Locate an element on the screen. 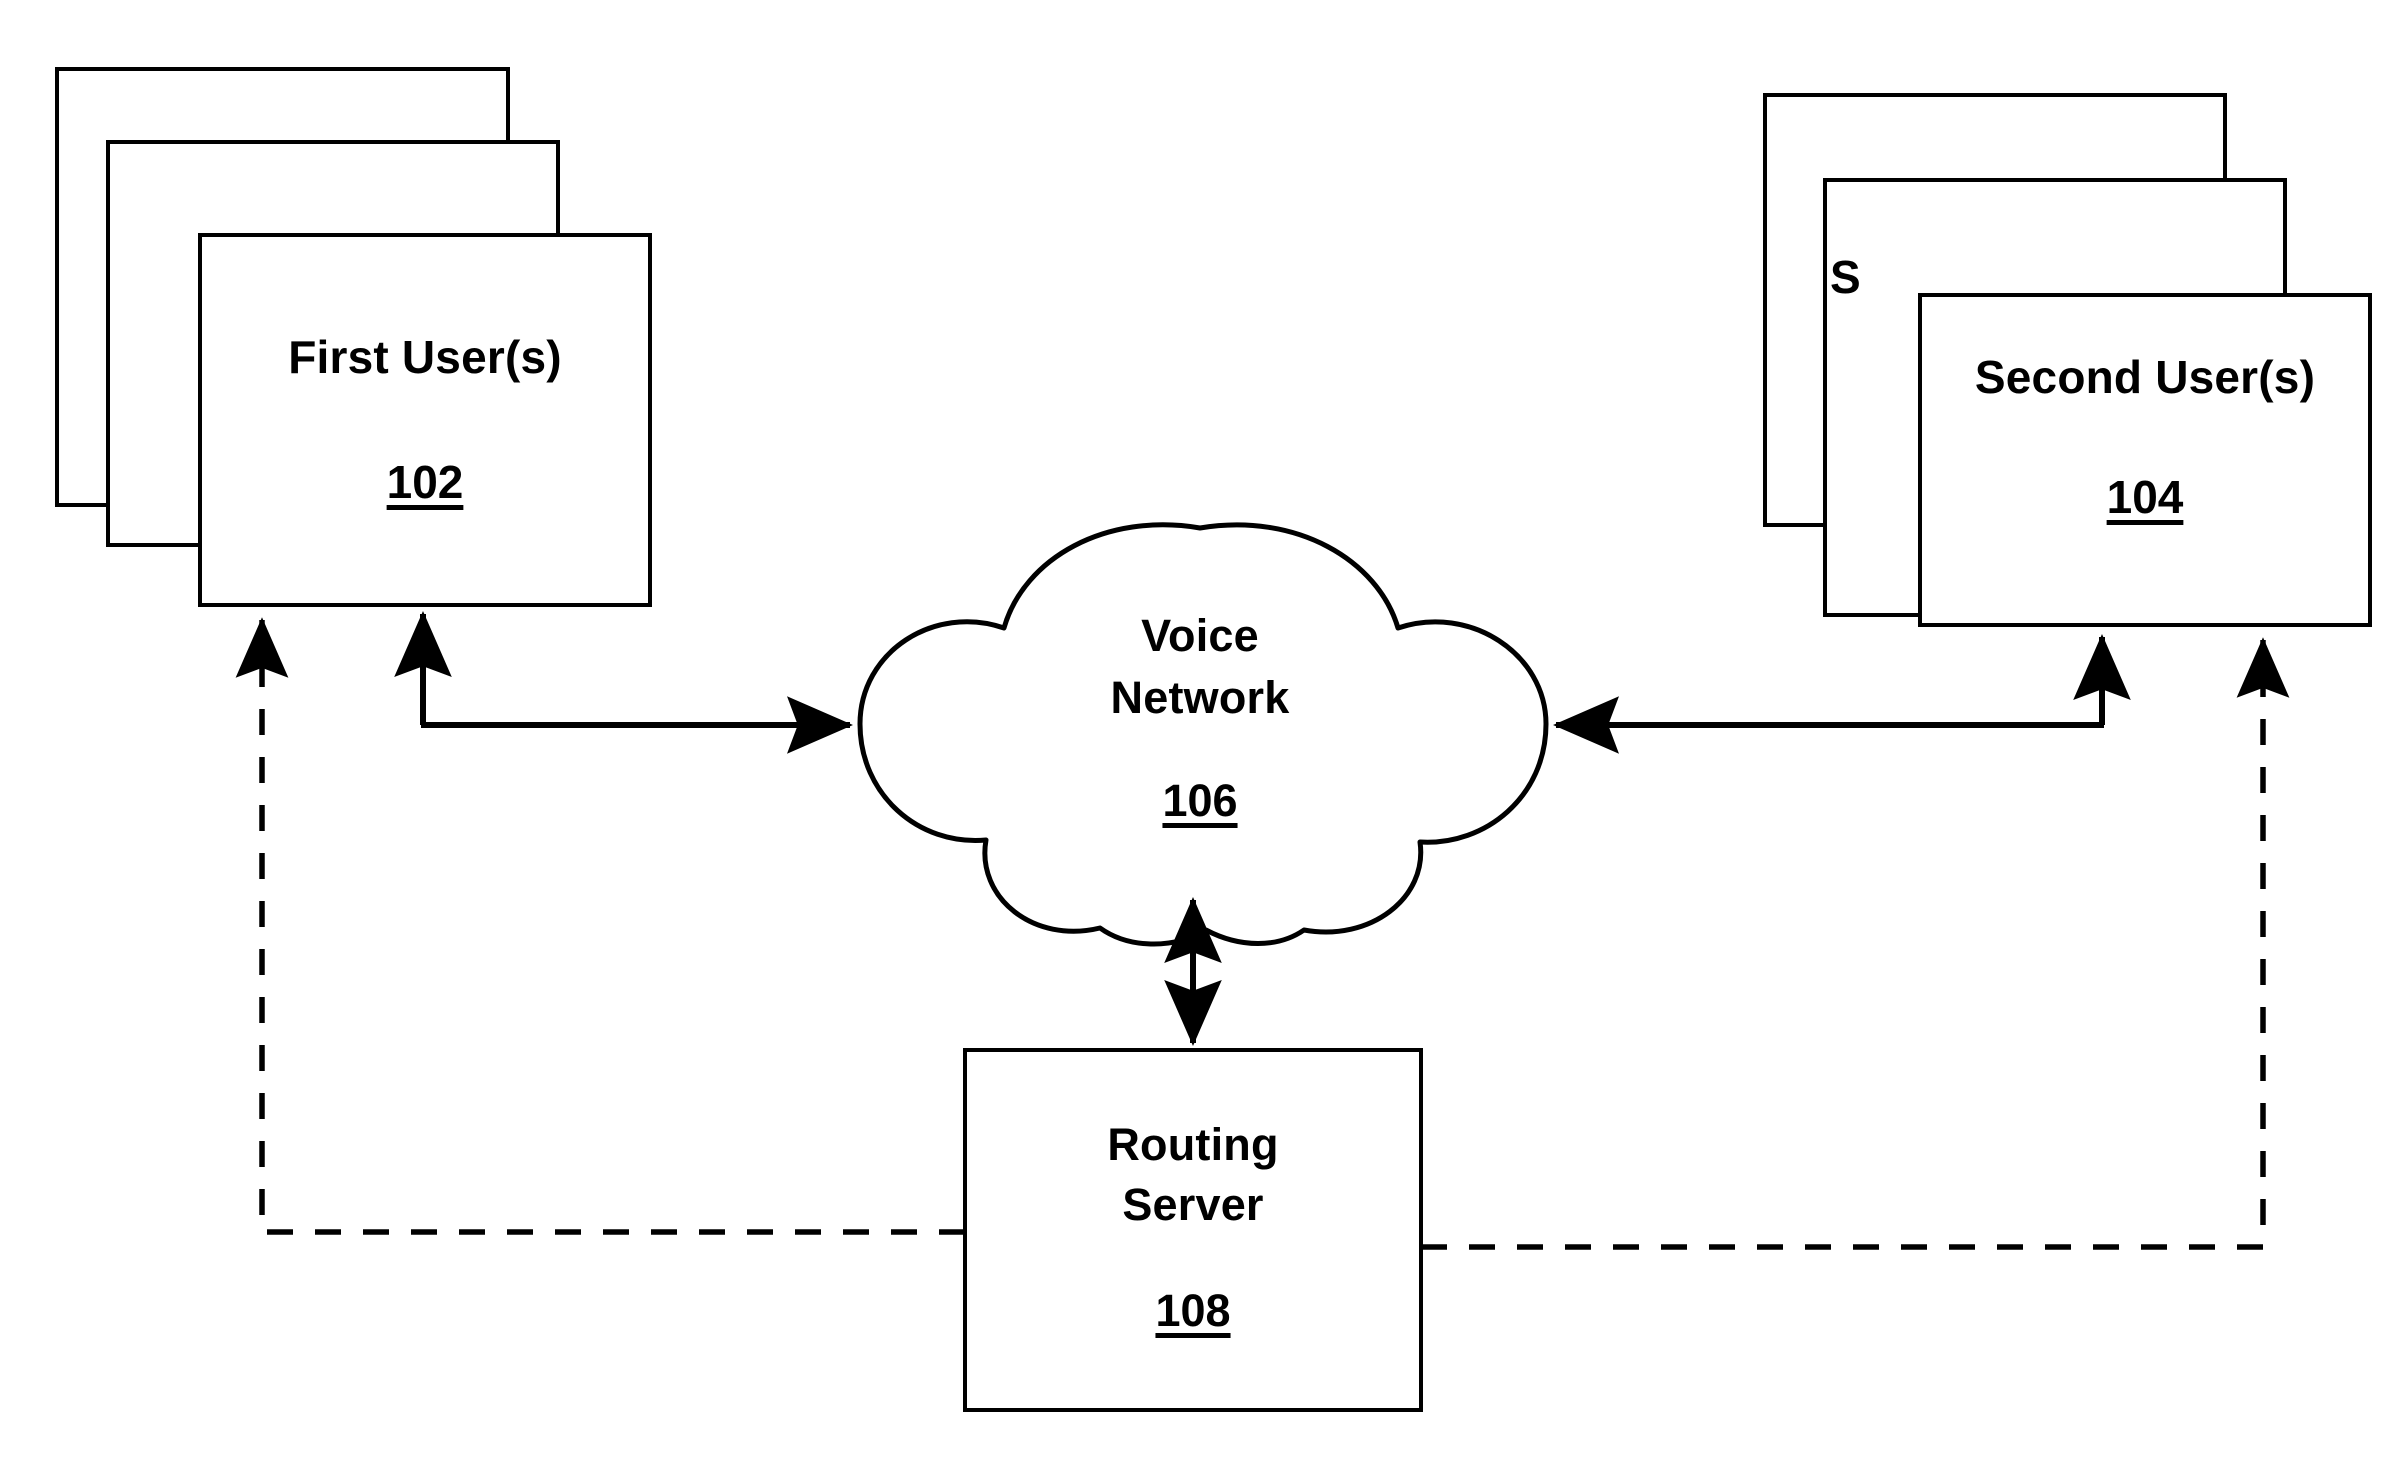  routing-server-reference-number: 108 is located at coordinates (1193, 1310).